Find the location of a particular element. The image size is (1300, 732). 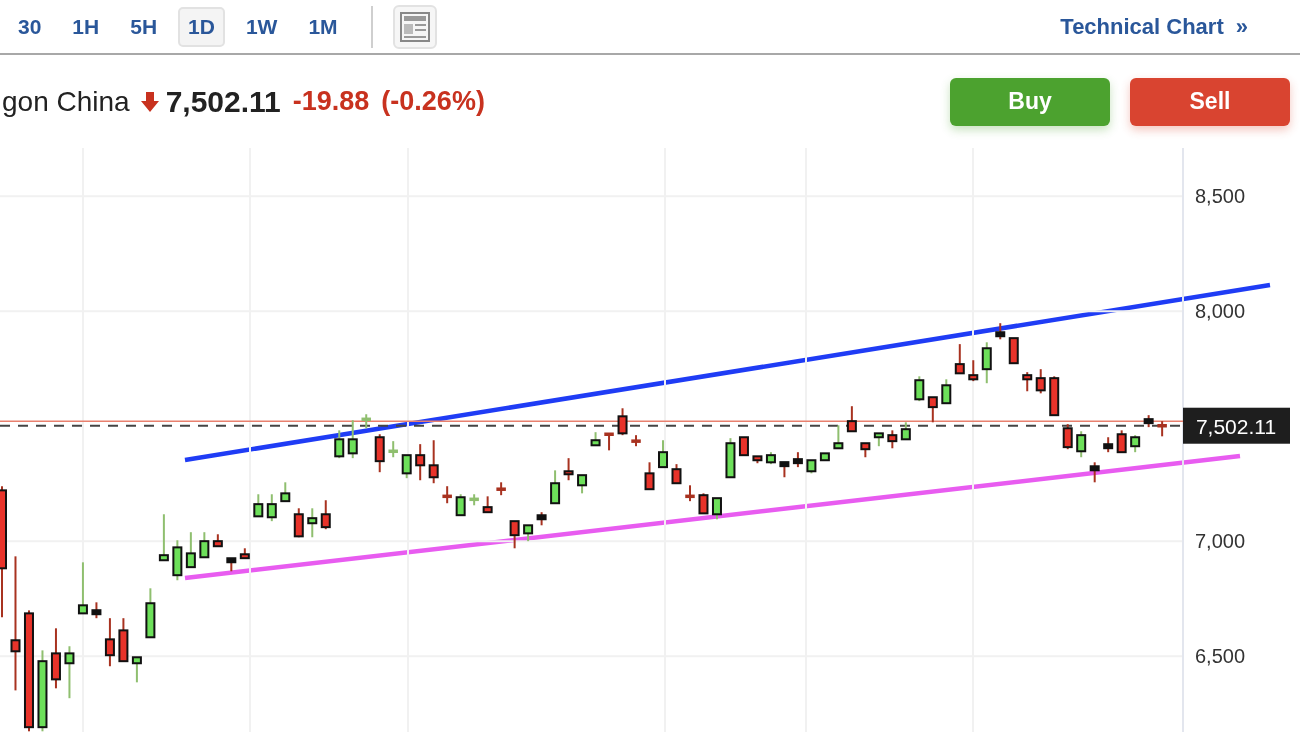

percent-change: (-0.26%) is located at coordinates (433, 101).